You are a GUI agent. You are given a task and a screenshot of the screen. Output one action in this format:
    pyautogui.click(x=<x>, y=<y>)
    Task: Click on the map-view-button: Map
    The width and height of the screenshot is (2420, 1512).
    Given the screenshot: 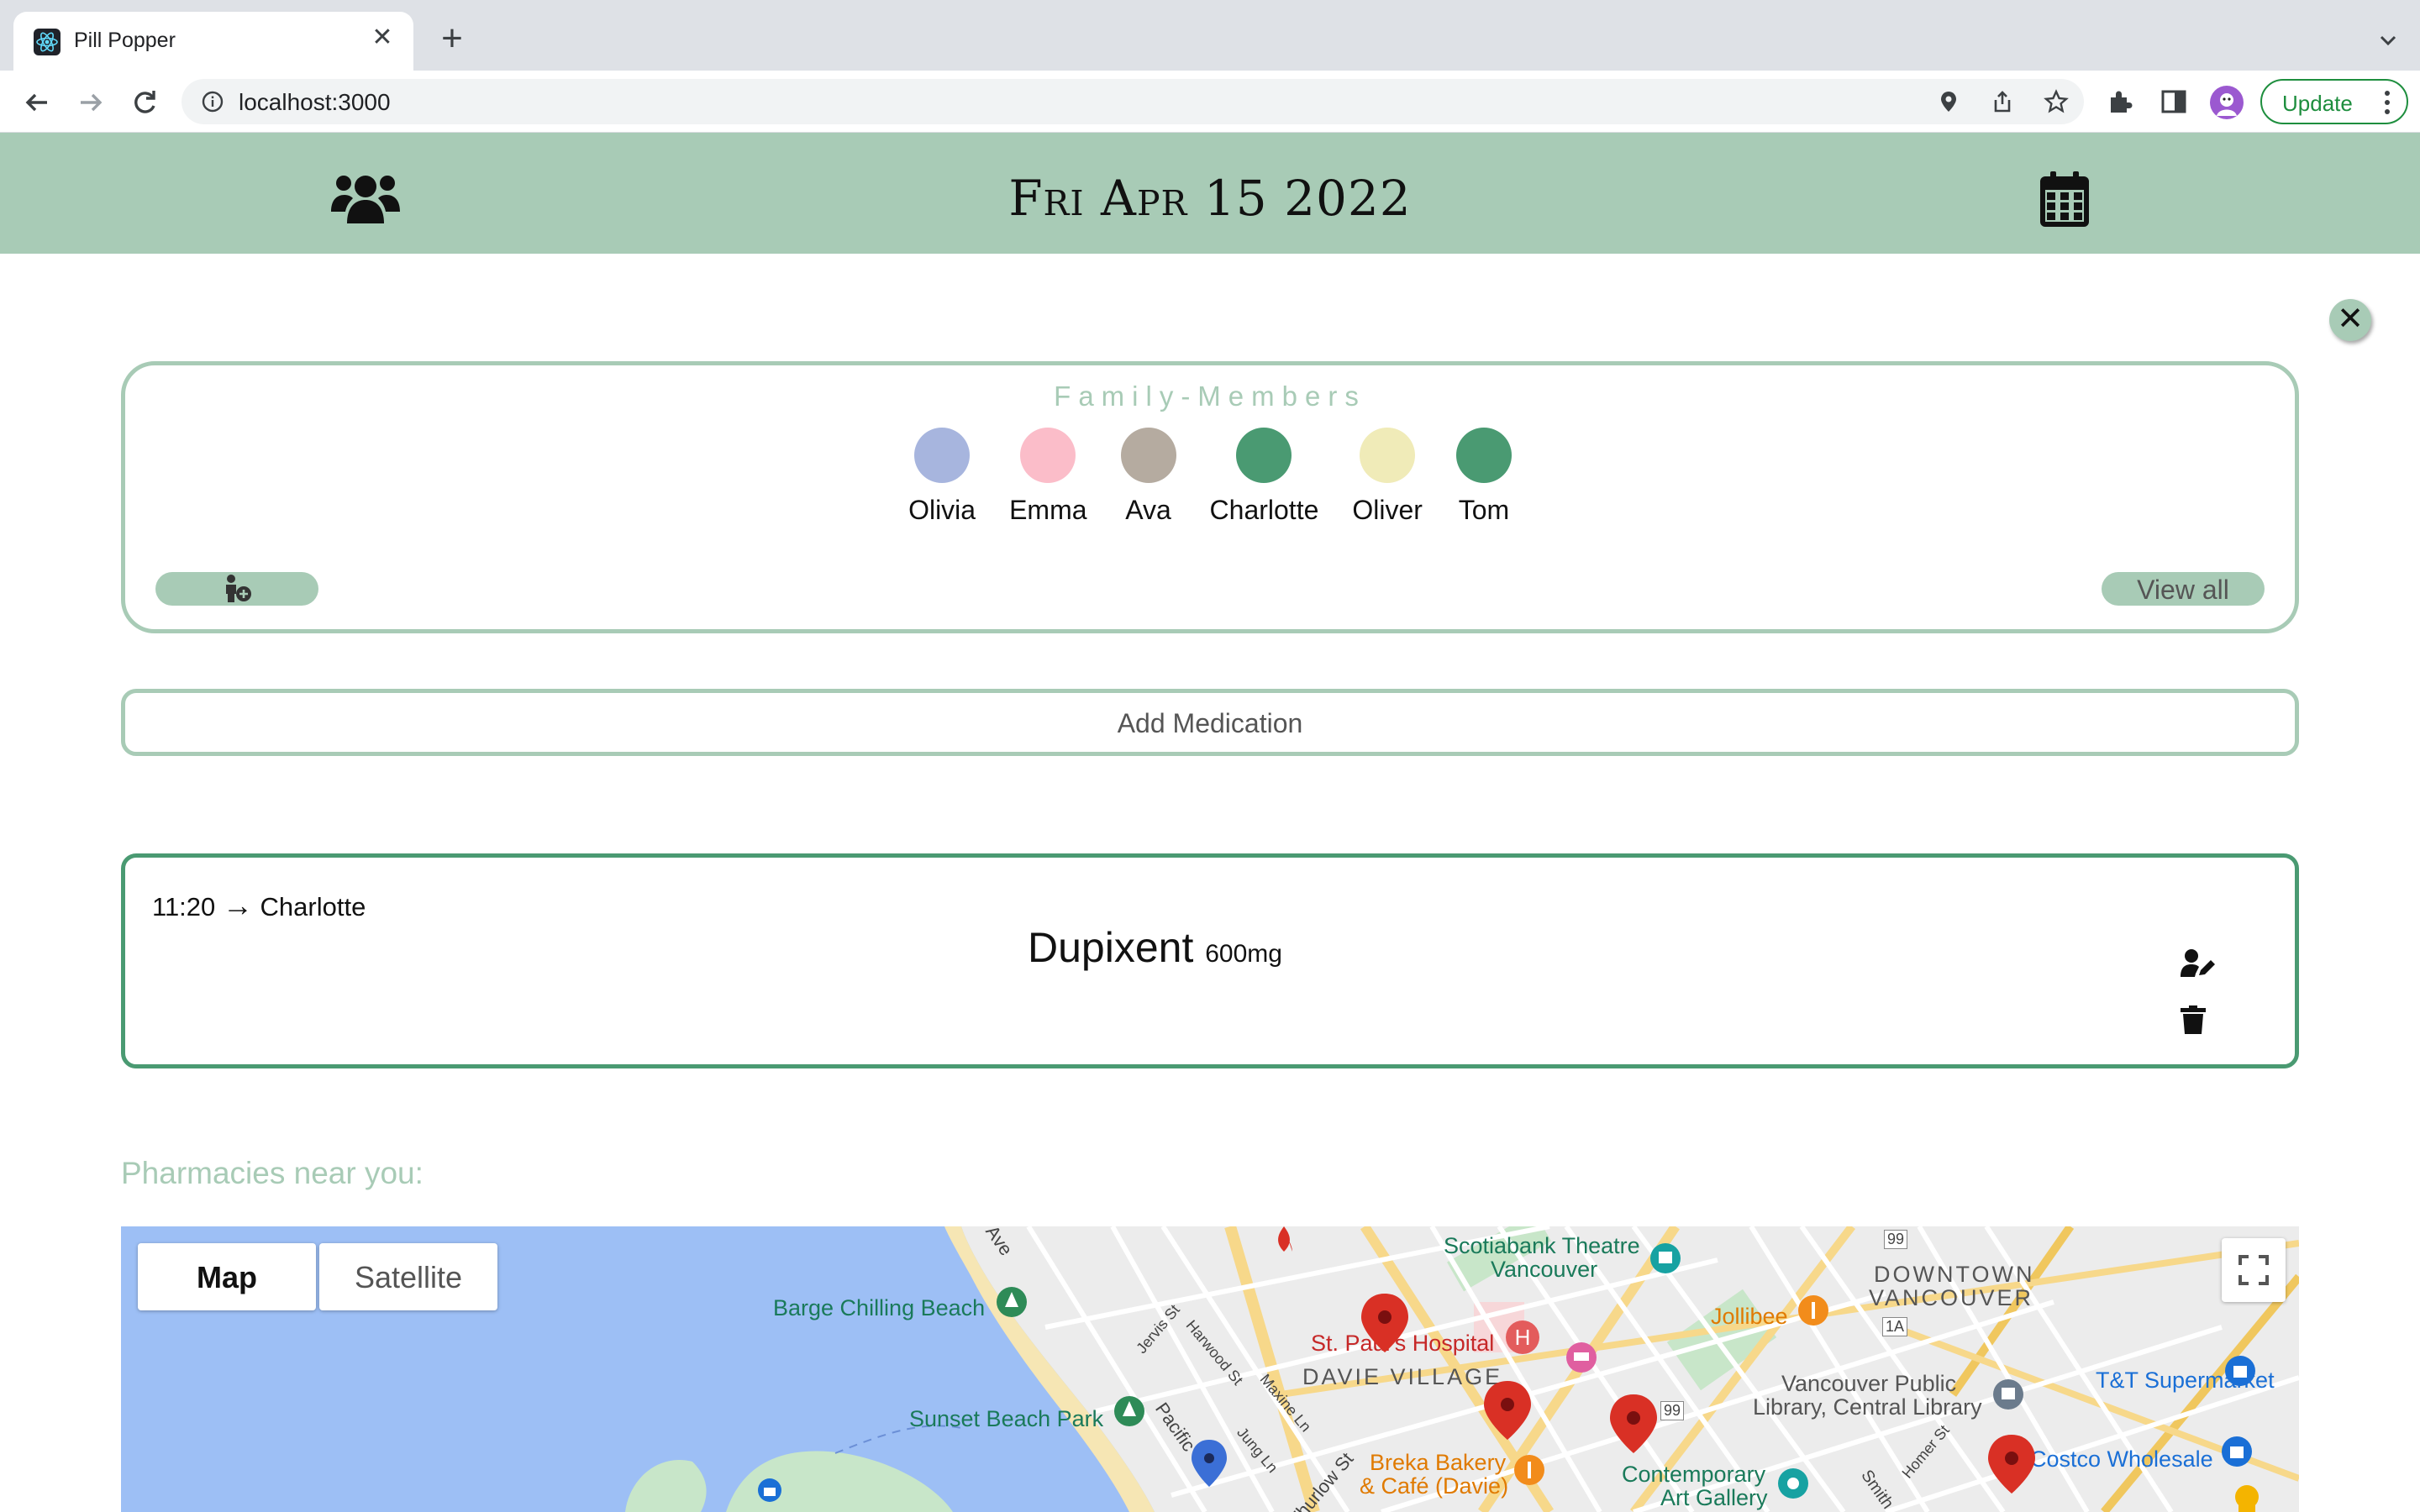 What is the action you would take?
    pyautogui.click(x=227, y=1276)
    